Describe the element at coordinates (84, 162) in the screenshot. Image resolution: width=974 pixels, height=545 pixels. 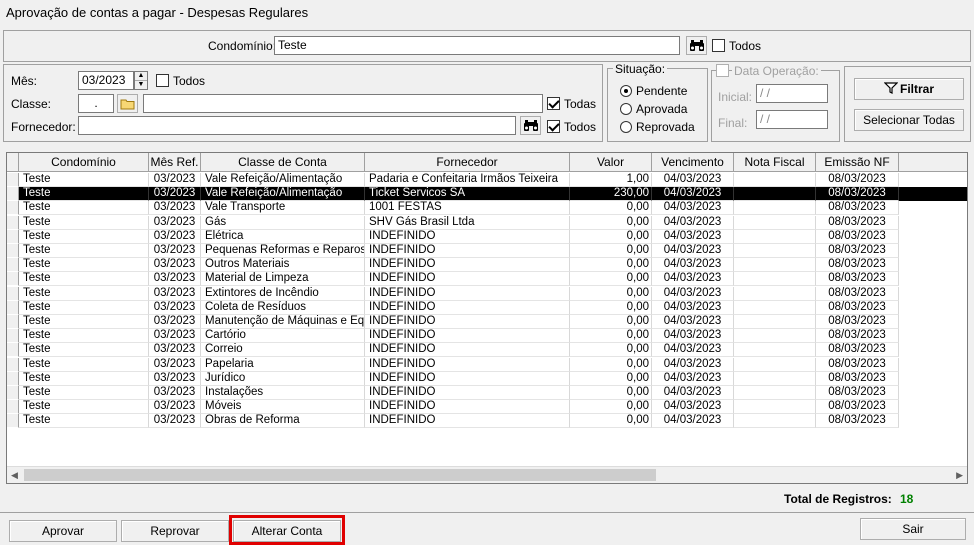
I see `column-header-condominio: Condomínio` at that location.